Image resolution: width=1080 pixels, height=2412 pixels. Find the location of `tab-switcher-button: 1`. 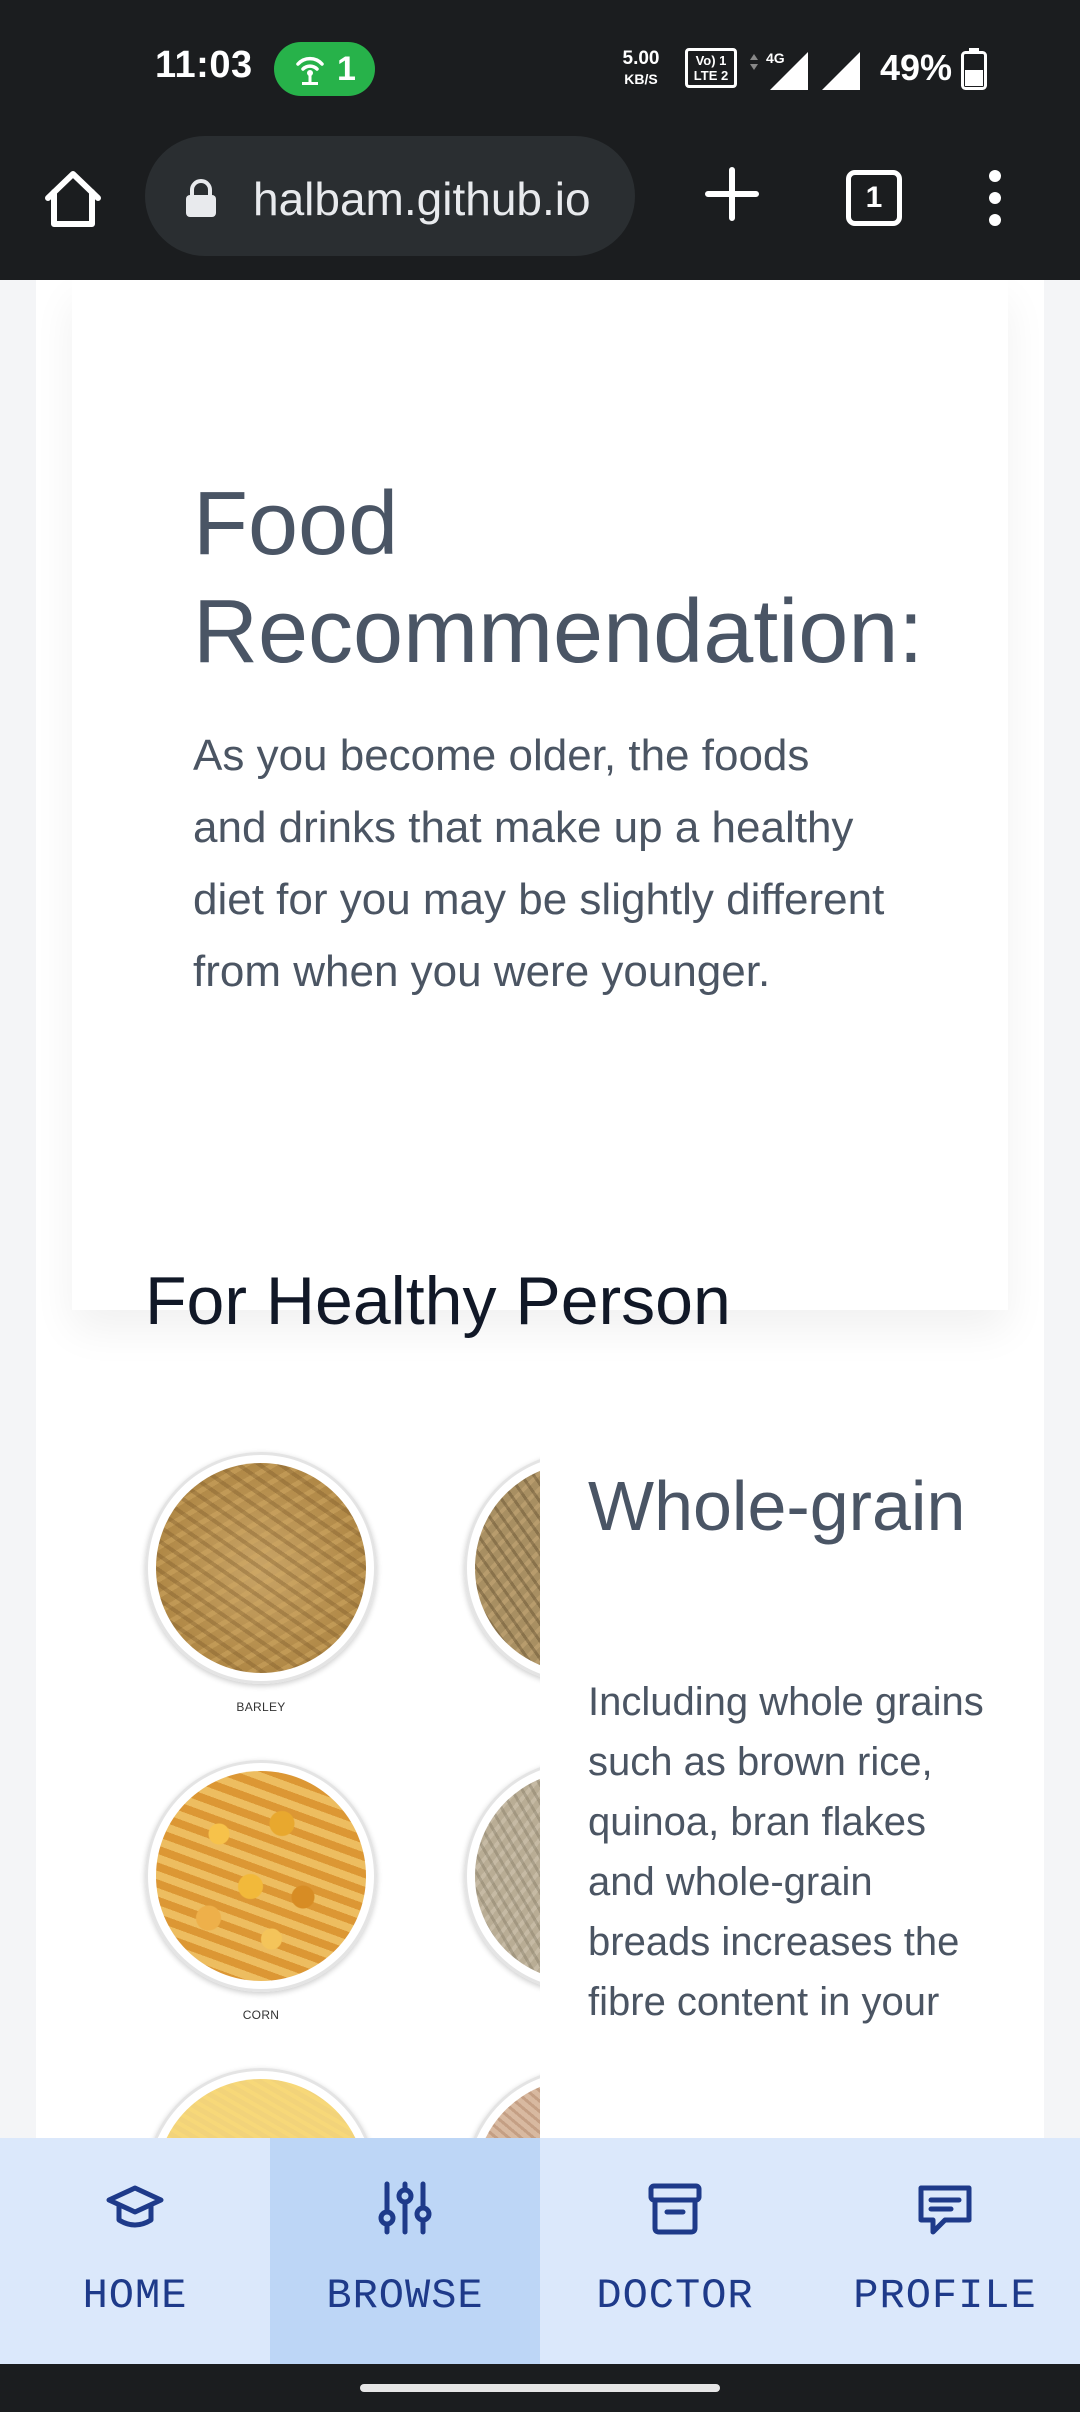

tab-switcher-button: 1 is located at coordinates (874, 198).